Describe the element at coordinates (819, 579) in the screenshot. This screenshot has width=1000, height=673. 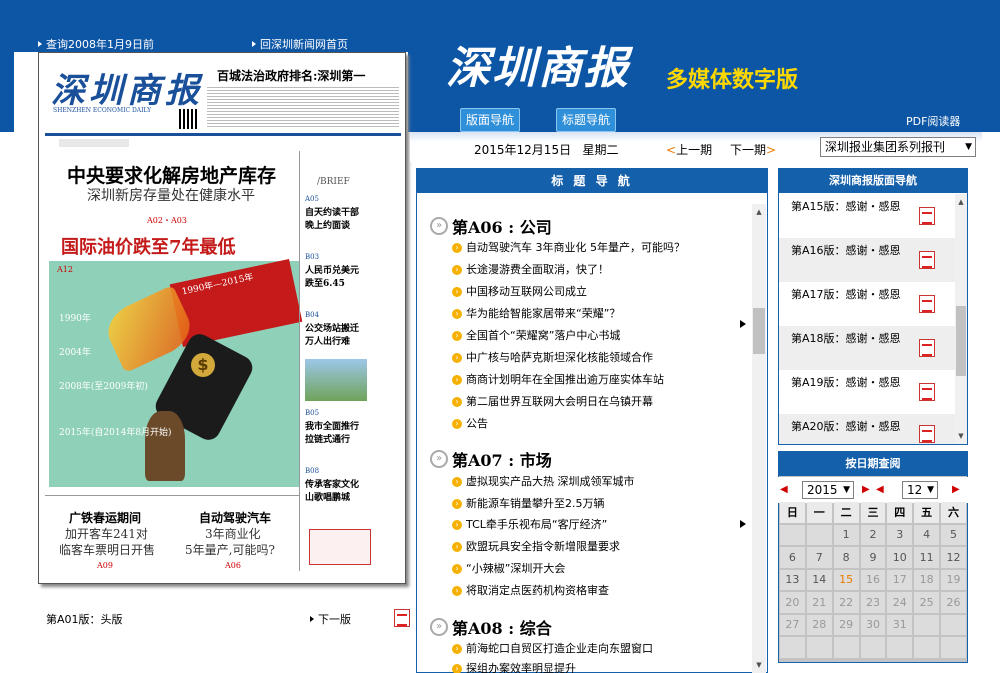
I see `calendar-day: 14` at that location.